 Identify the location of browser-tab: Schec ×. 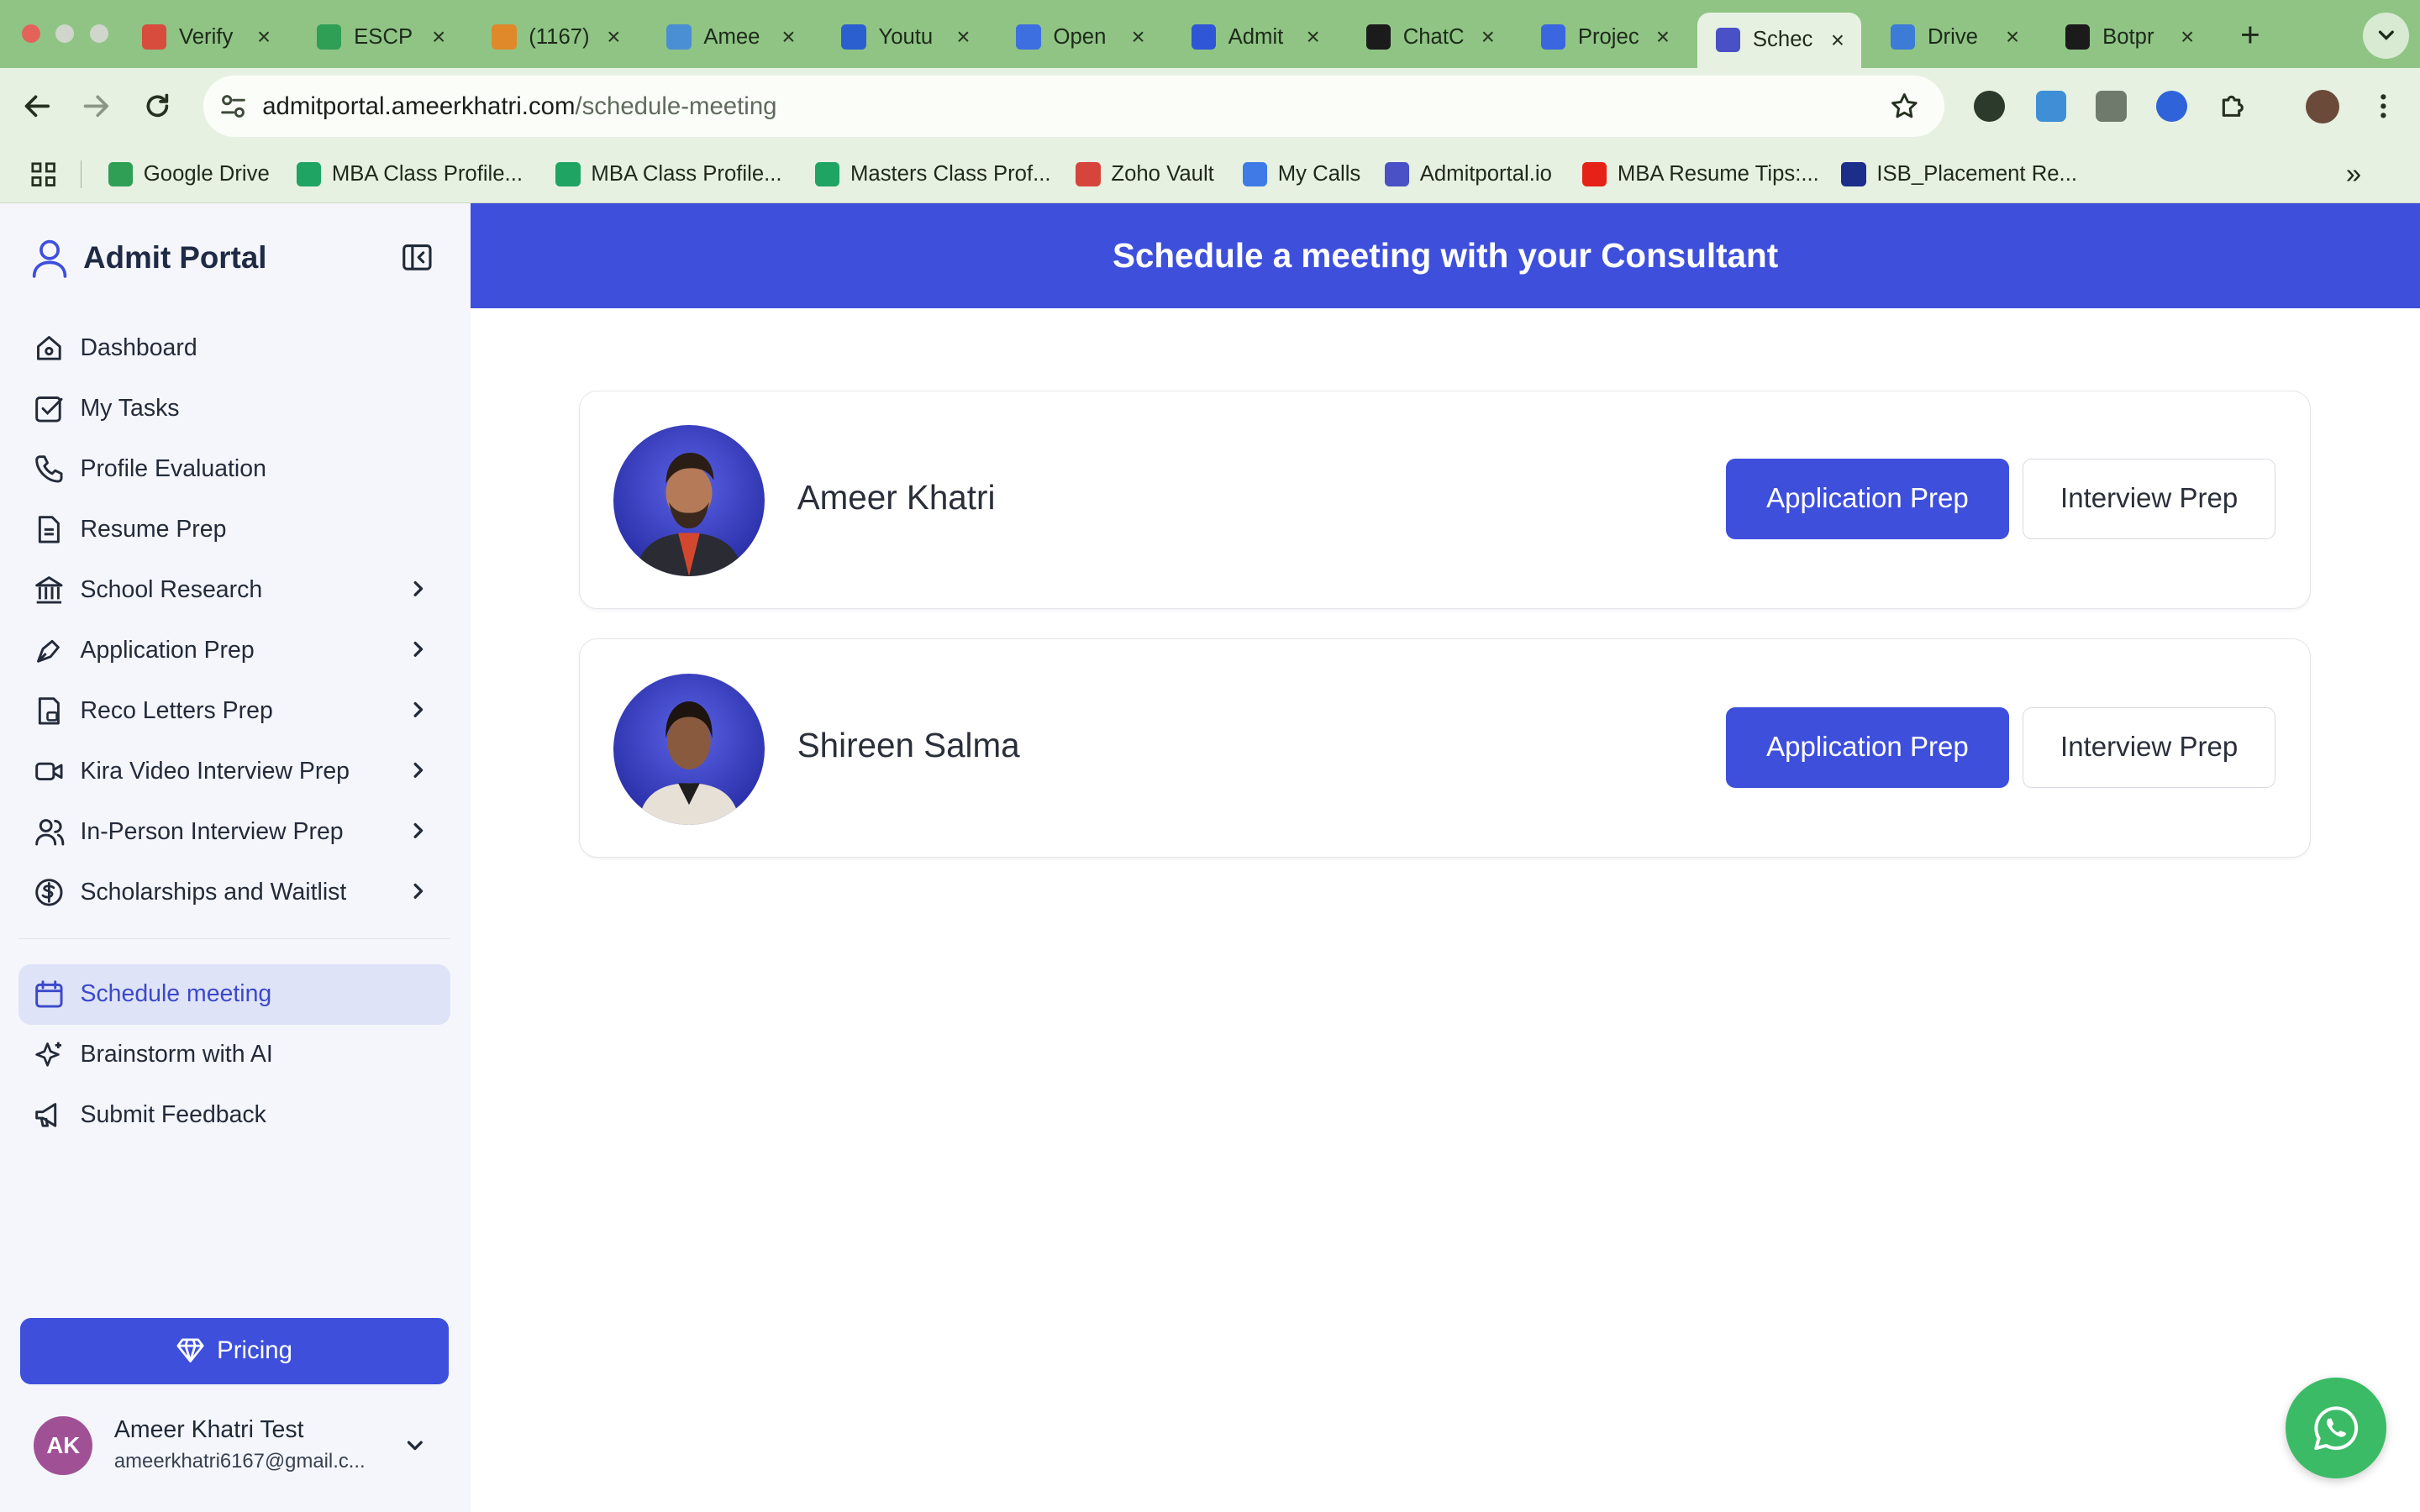
(1779, 40).